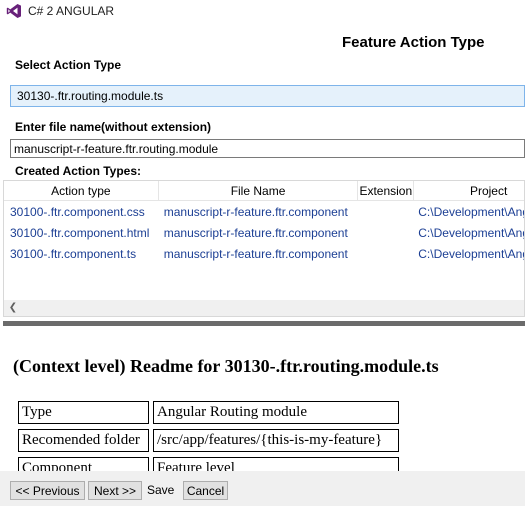 The image size is (525, 506). Describe the element at coordinates (276, 464) in the screenshot. I see `readme-value: Feature level` at that location.